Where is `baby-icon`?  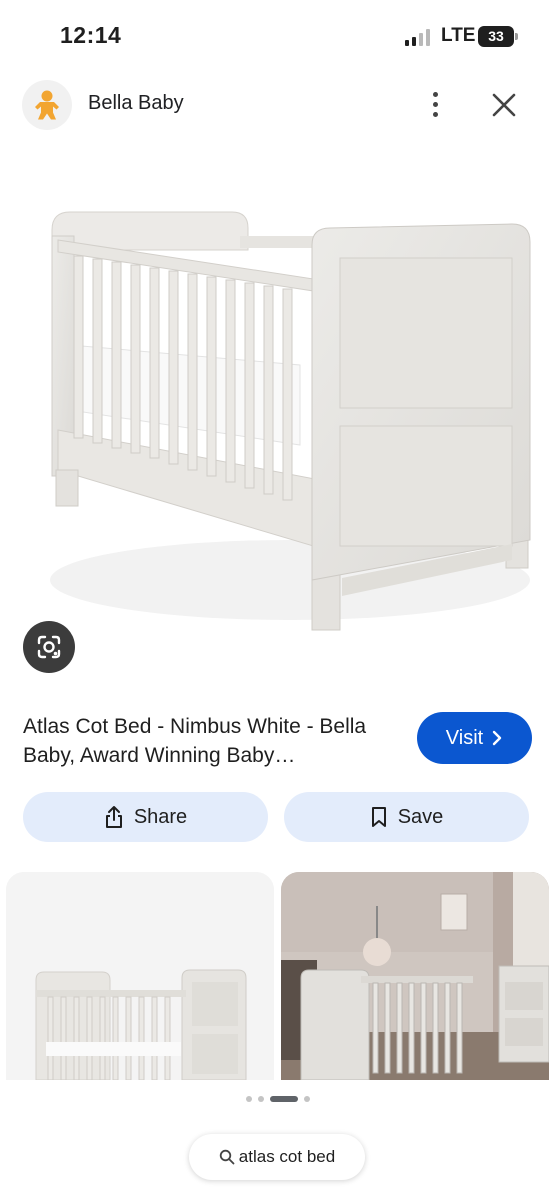 baby-icon is located at coordinates (47, 105).